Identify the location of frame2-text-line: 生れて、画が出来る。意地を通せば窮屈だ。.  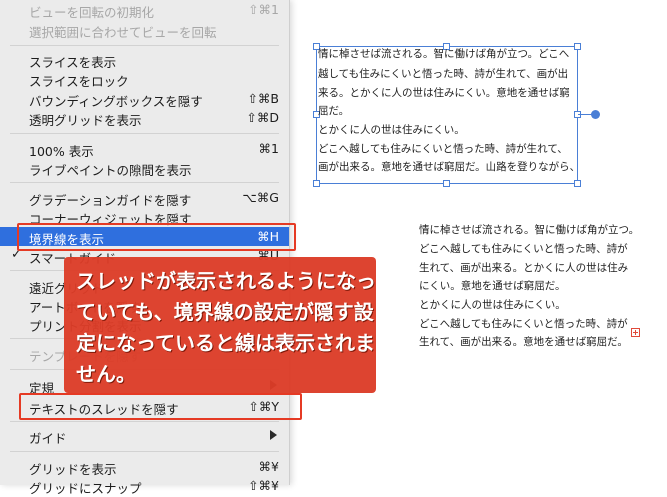
(523, 342).